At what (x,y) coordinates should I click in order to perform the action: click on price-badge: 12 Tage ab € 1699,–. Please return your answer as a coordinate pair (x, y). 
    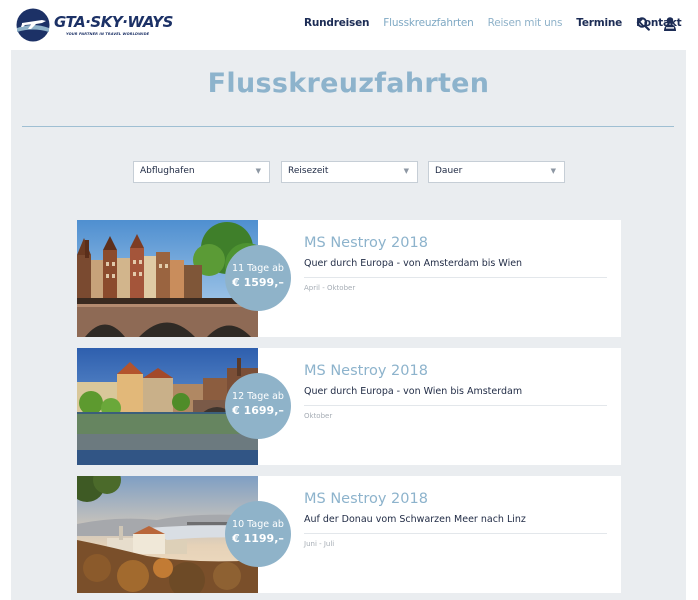
    Looking at the image, I should click on (258, 406).